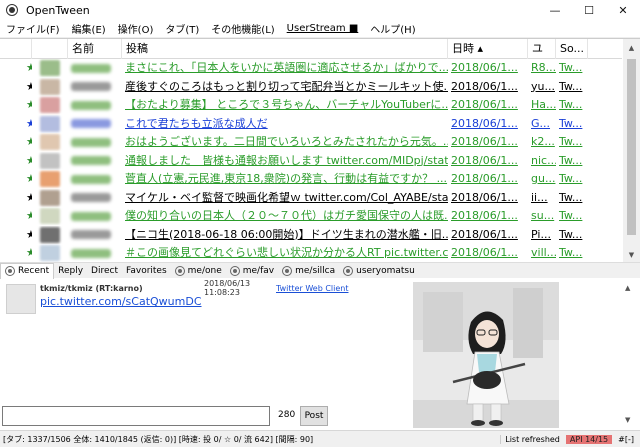 The height and width of the screenshot is (447, 640). Describe the element at coordinates (182, 28) in the screenshot. I see `menu-tab: タブ(T)` at that location.